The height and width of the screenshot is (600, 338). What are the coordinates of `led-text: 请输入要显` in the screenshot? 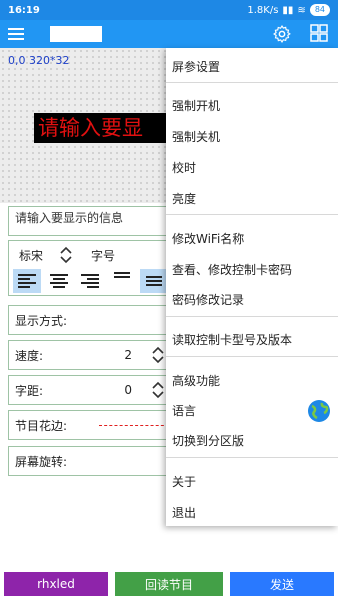 It's located at (104, 128).